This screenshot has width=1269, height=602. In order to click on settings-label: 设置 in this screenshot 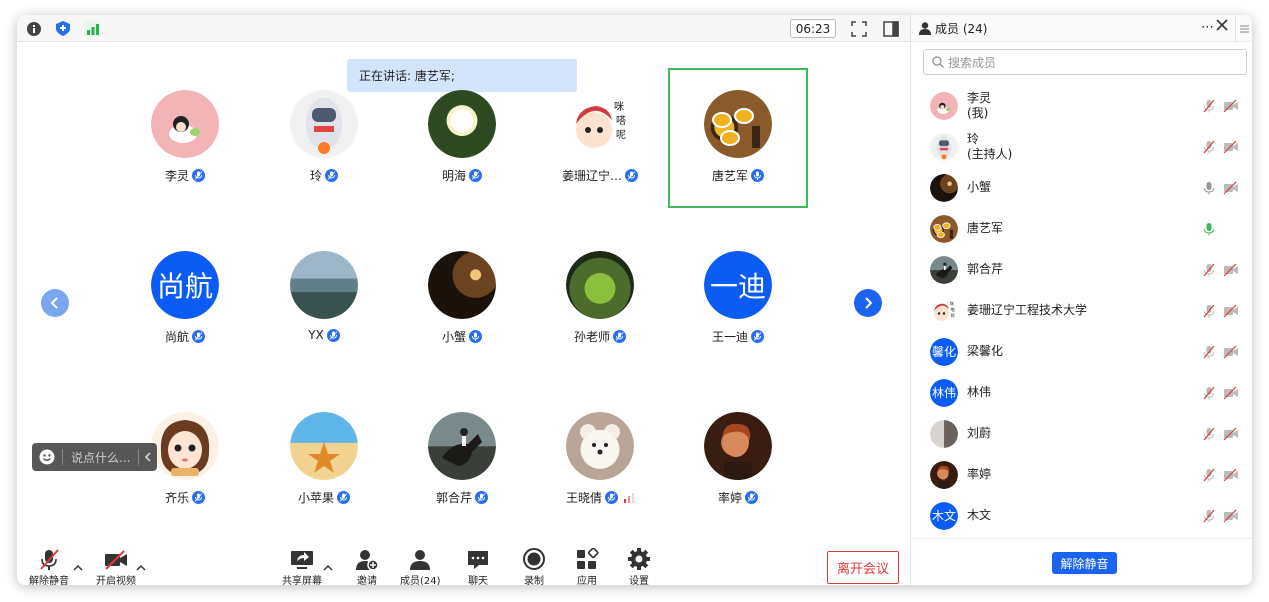, I will do `click(639, 580)`.